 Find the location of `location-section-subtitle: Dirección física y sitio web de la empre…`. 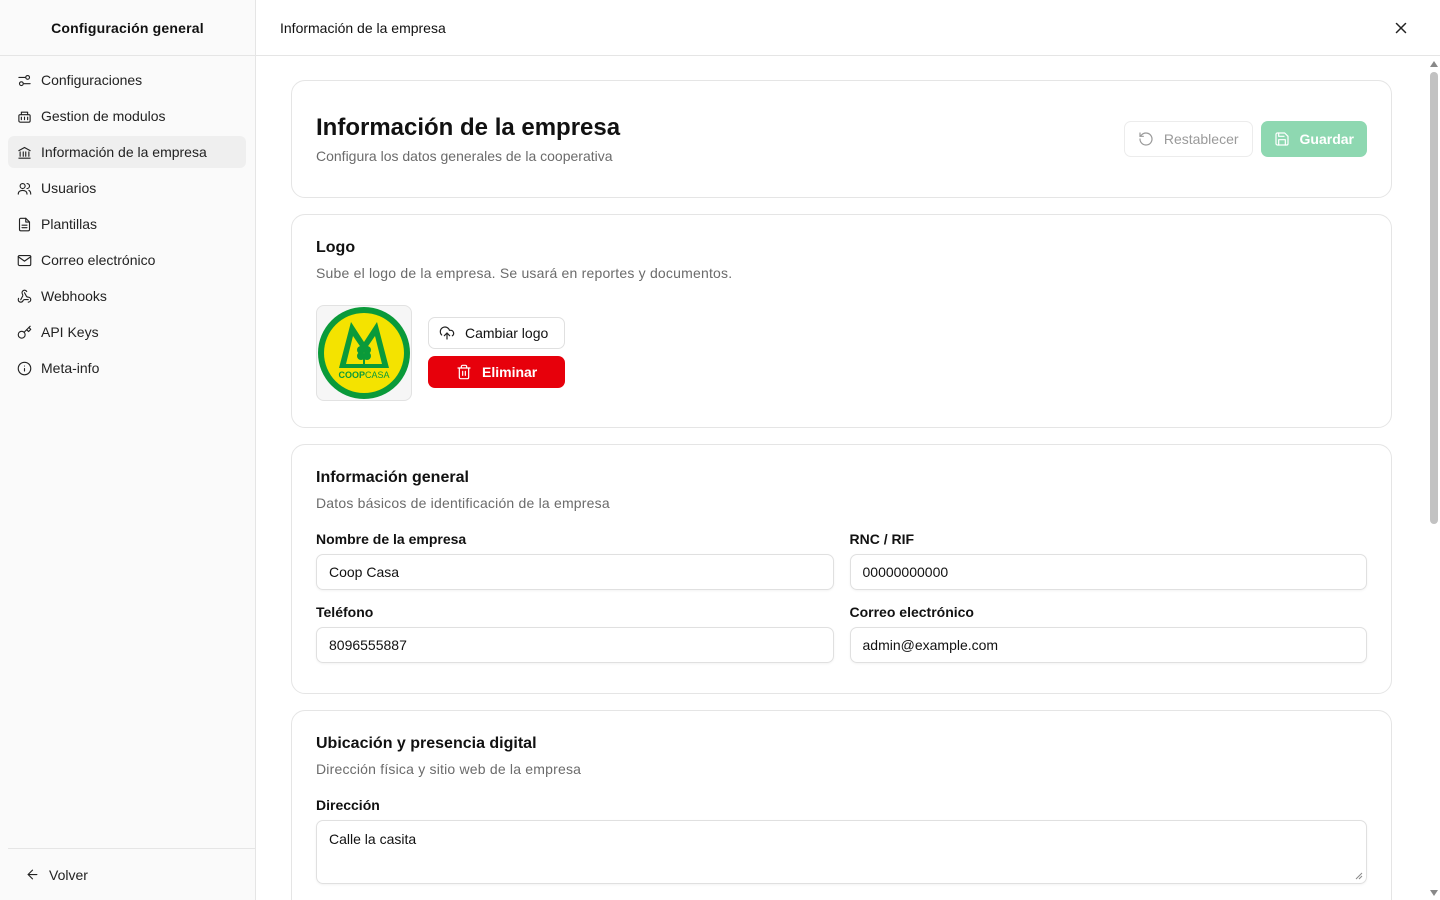

location-section-subtitle: Dirección física y sitio web de la empre… is located at coordinates (449, 769).